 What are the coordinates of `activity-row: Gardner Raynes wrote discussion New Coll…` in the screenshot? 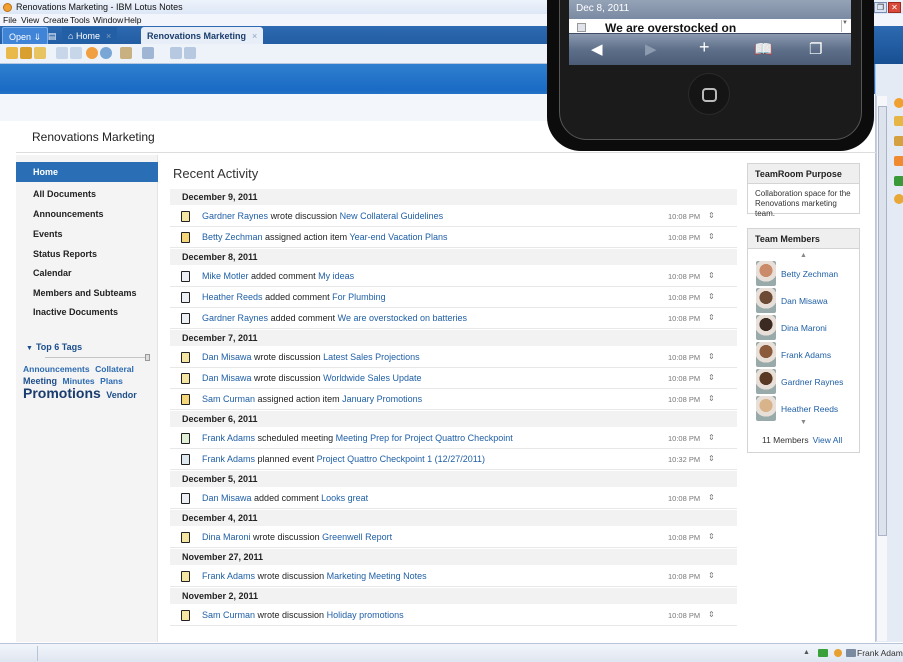 It's located at (453, 217).